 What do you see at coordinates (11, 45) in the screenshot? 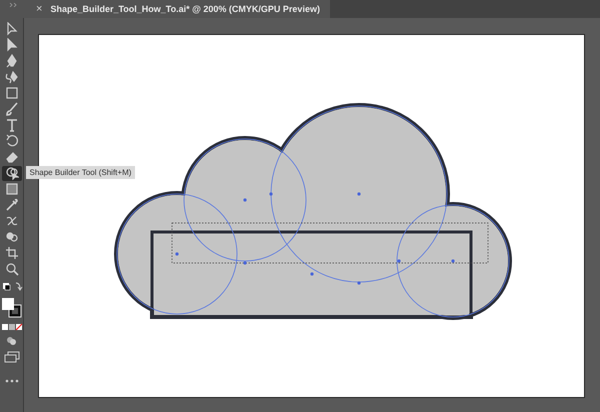
I see `select-icon` at bounding box center [11, 45].